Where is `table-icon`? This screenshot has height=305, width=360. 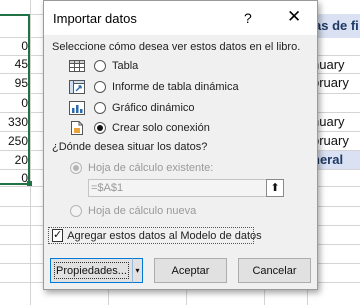 table-icon is located at coordinates (77, 66).